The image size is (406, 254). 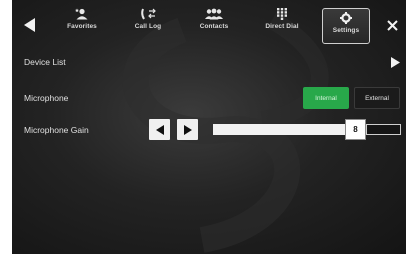 What do you see at coordinates (81, 14) in the screenshot?
I see `favorites-icon` at bounding box center [81, 14].